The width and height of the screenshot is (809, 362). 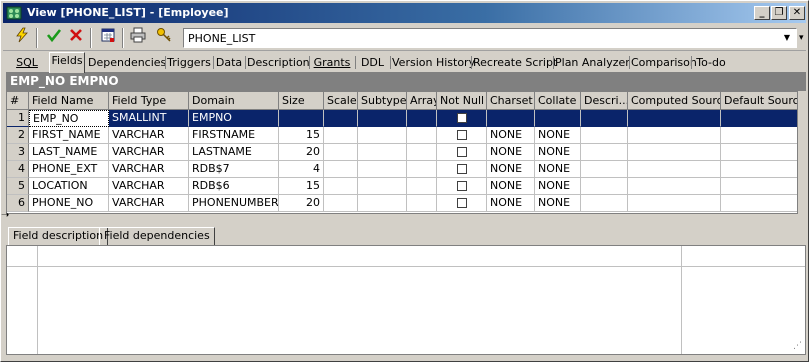 What do you see at coordinates (18, 152) in the screenshot?
I see `cell-index: 3` at bounding box center [18, 152].